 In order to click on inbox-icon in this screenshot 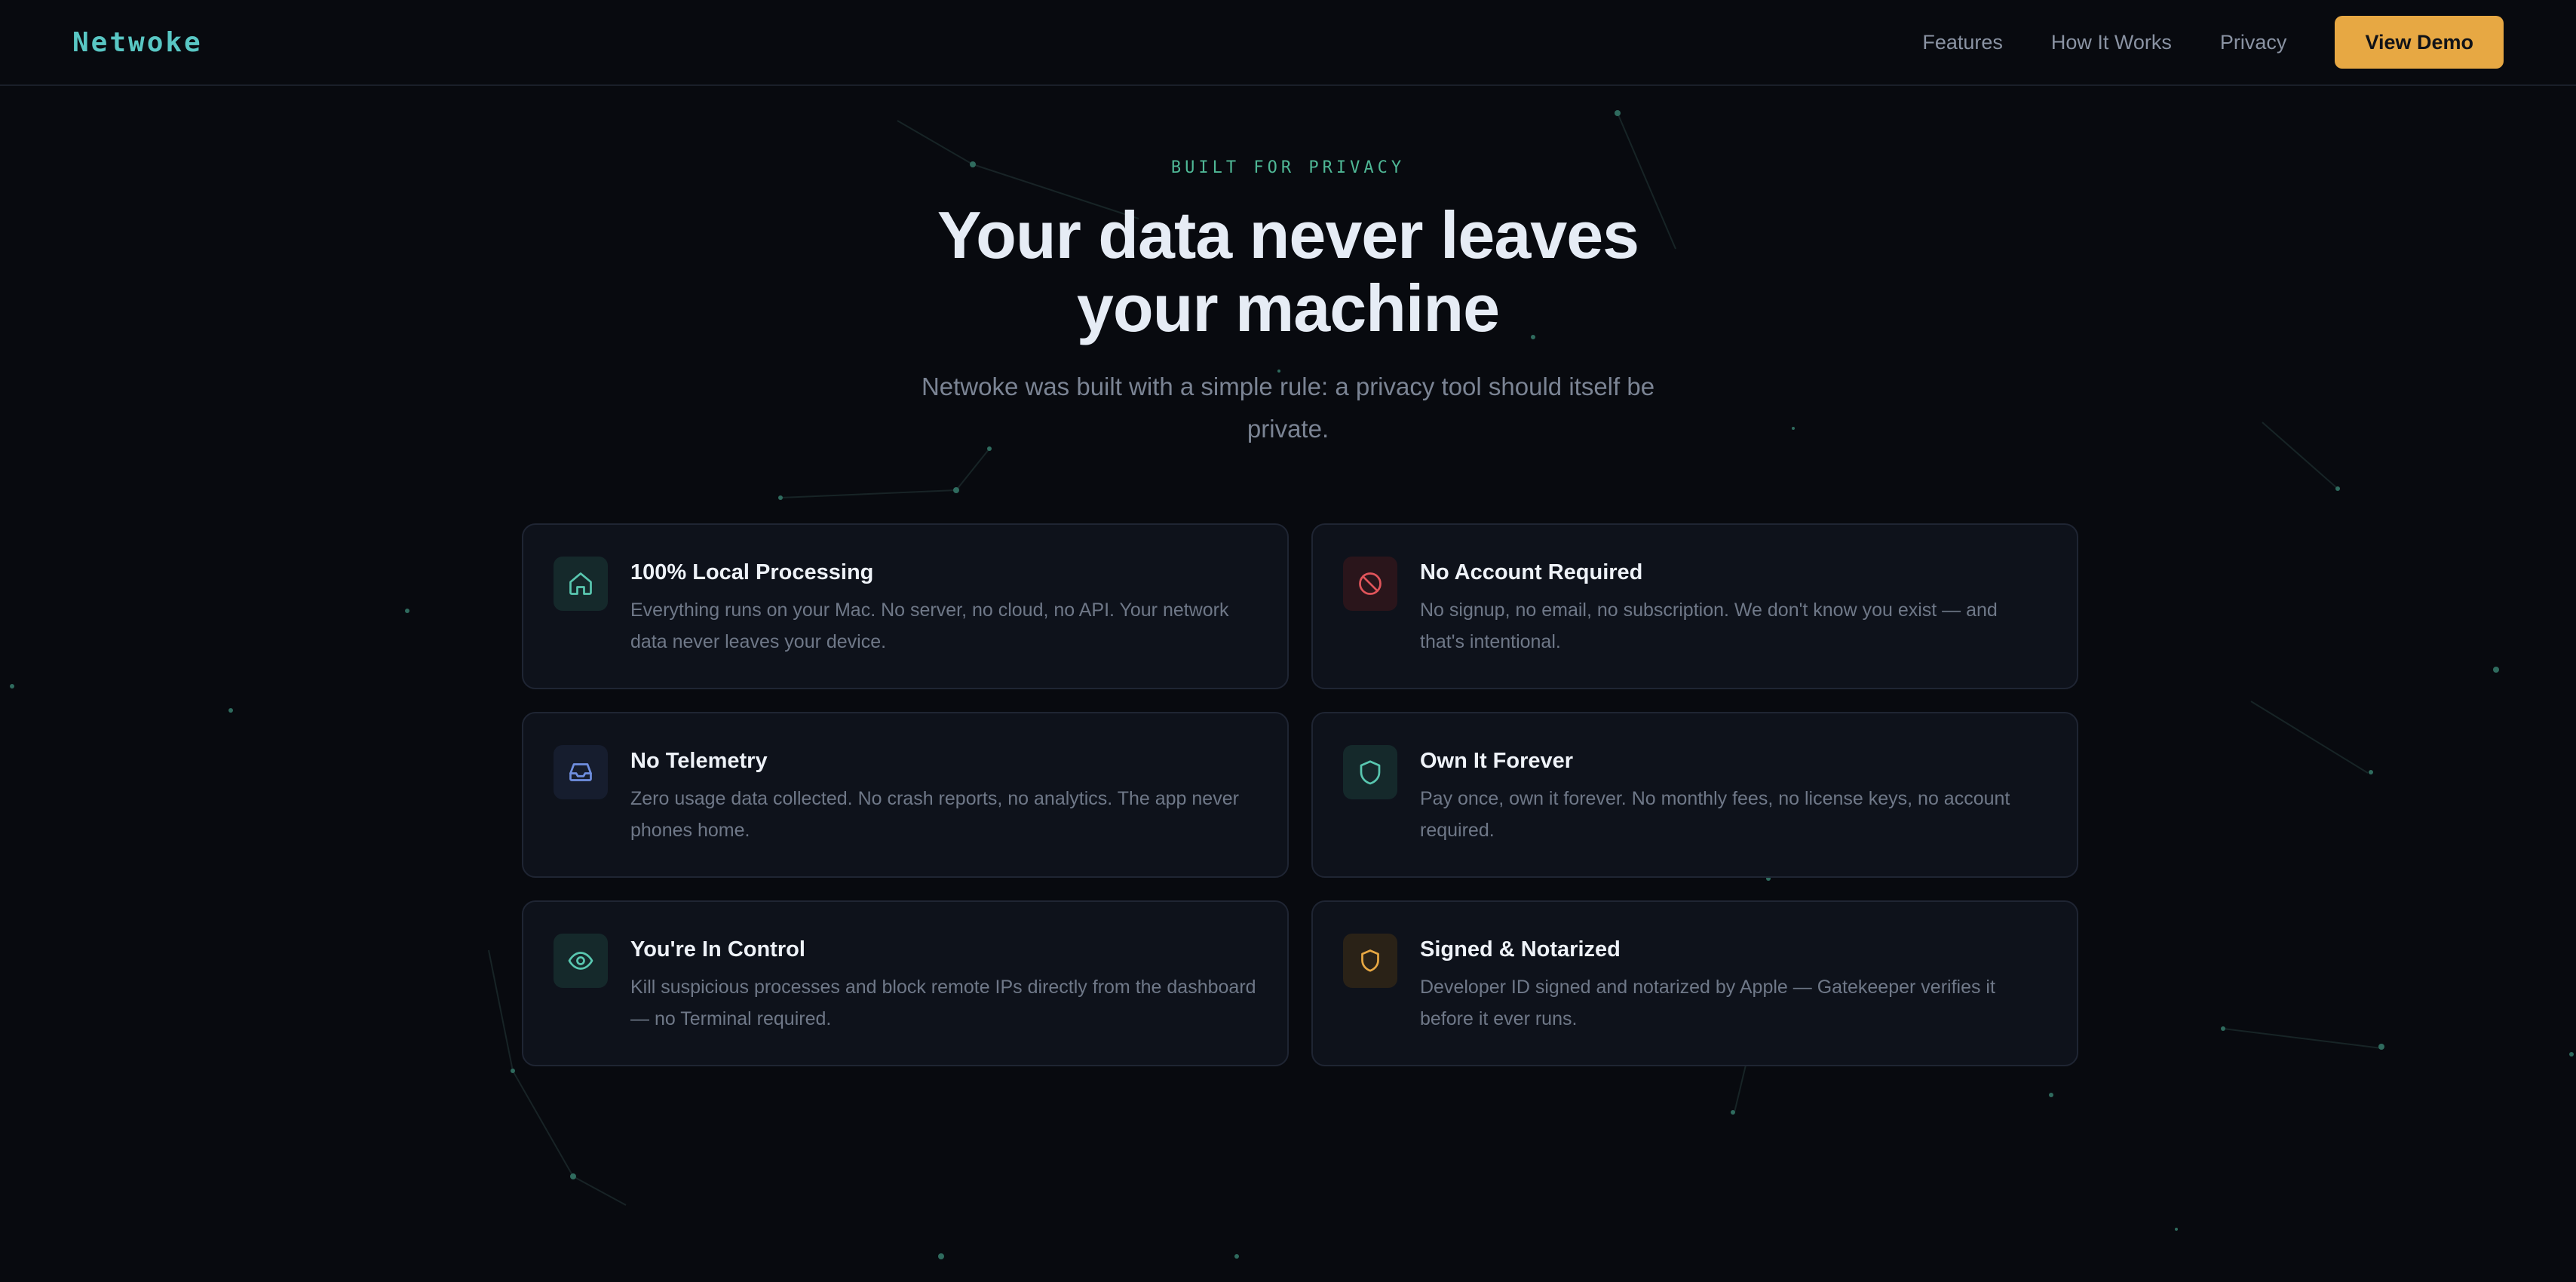, I will do `click(581, 772)`.